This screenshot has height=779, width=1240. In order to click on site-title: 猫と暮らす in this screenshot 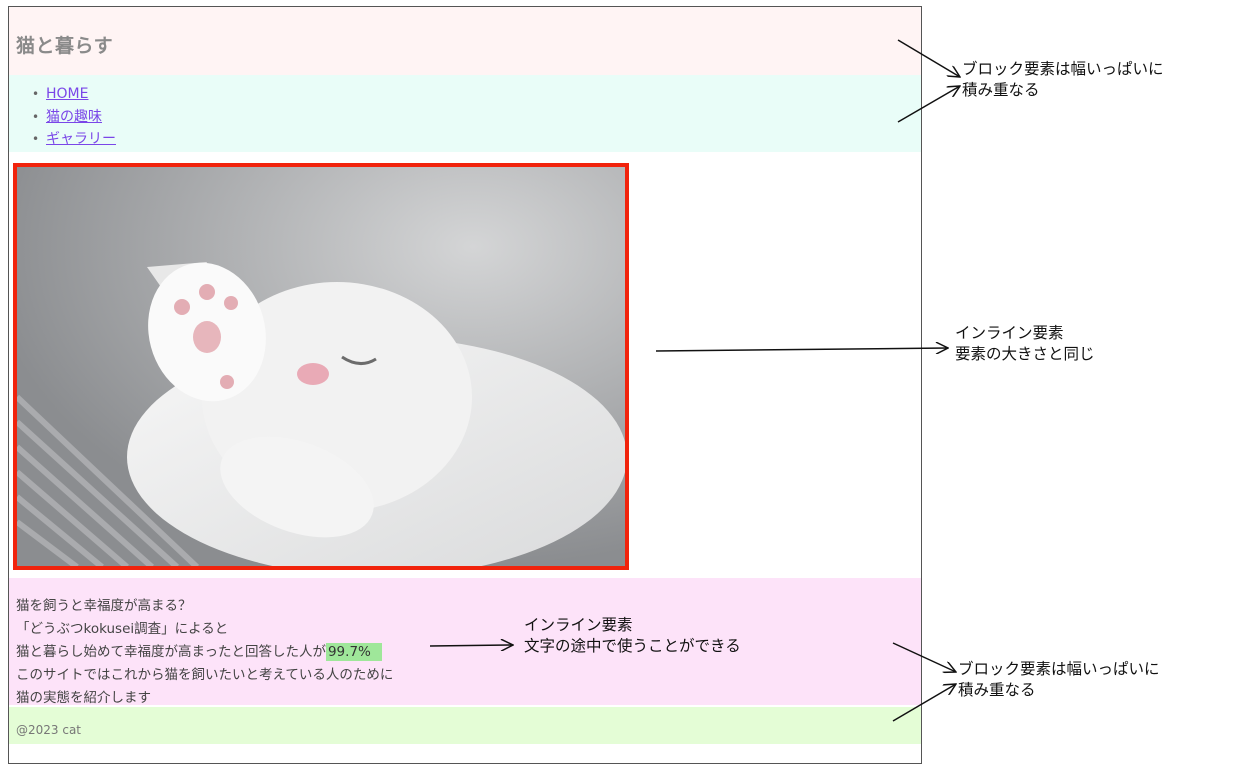, I will do `click(65, 46)`.